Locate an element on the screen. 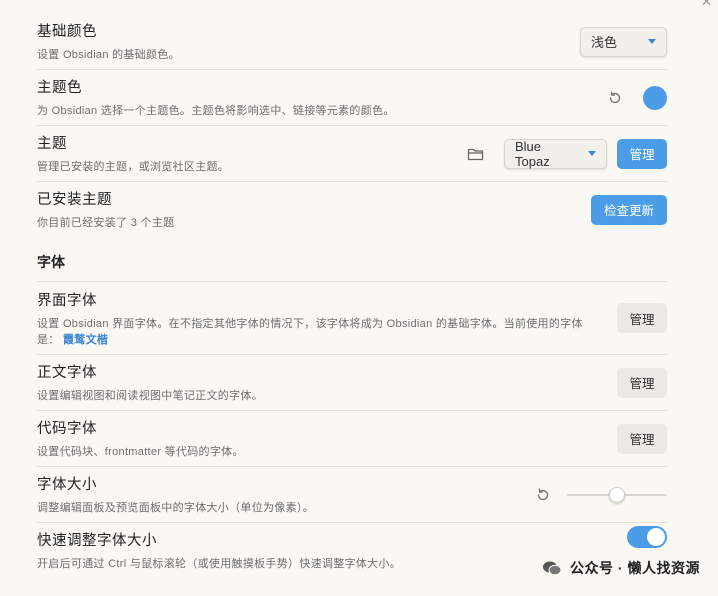  slider-thumb is located at coordinates (617, 494).